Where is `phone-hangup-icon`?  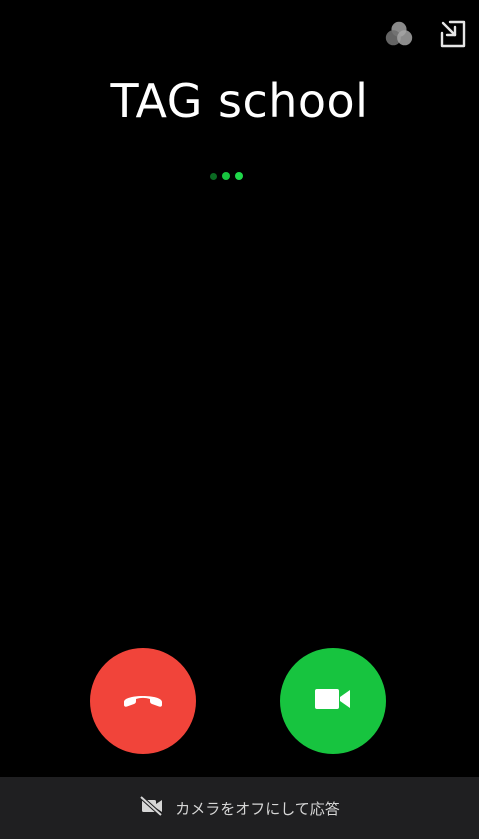 phone-hangup-icon is located at coordinates (143, 701).